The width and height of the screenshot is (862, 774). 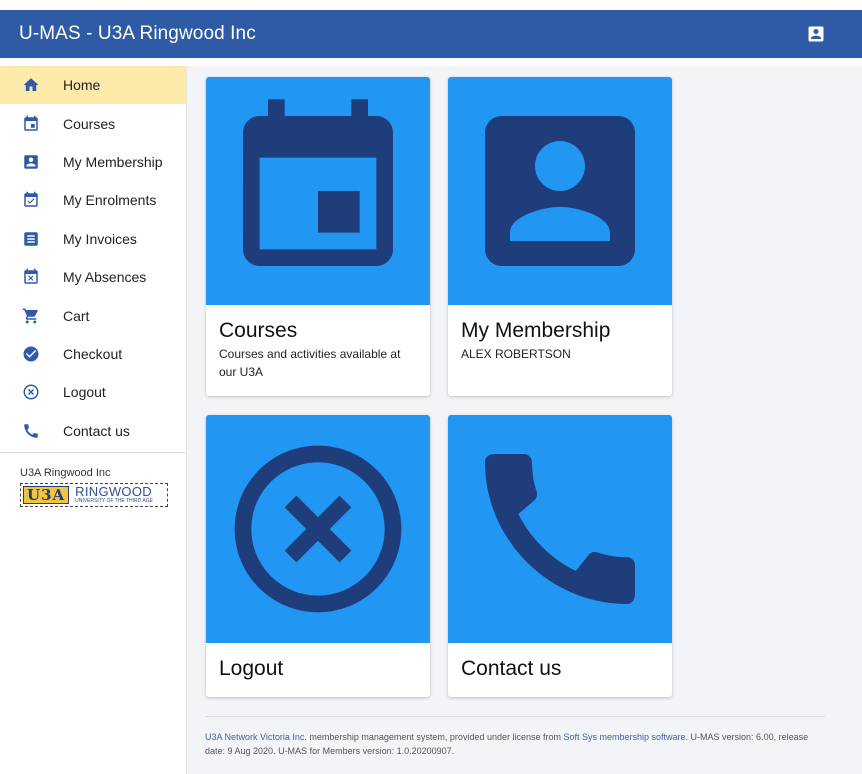 I want to click on sidebar-item-my-absences: My Absences, so click(x=93, y=277).